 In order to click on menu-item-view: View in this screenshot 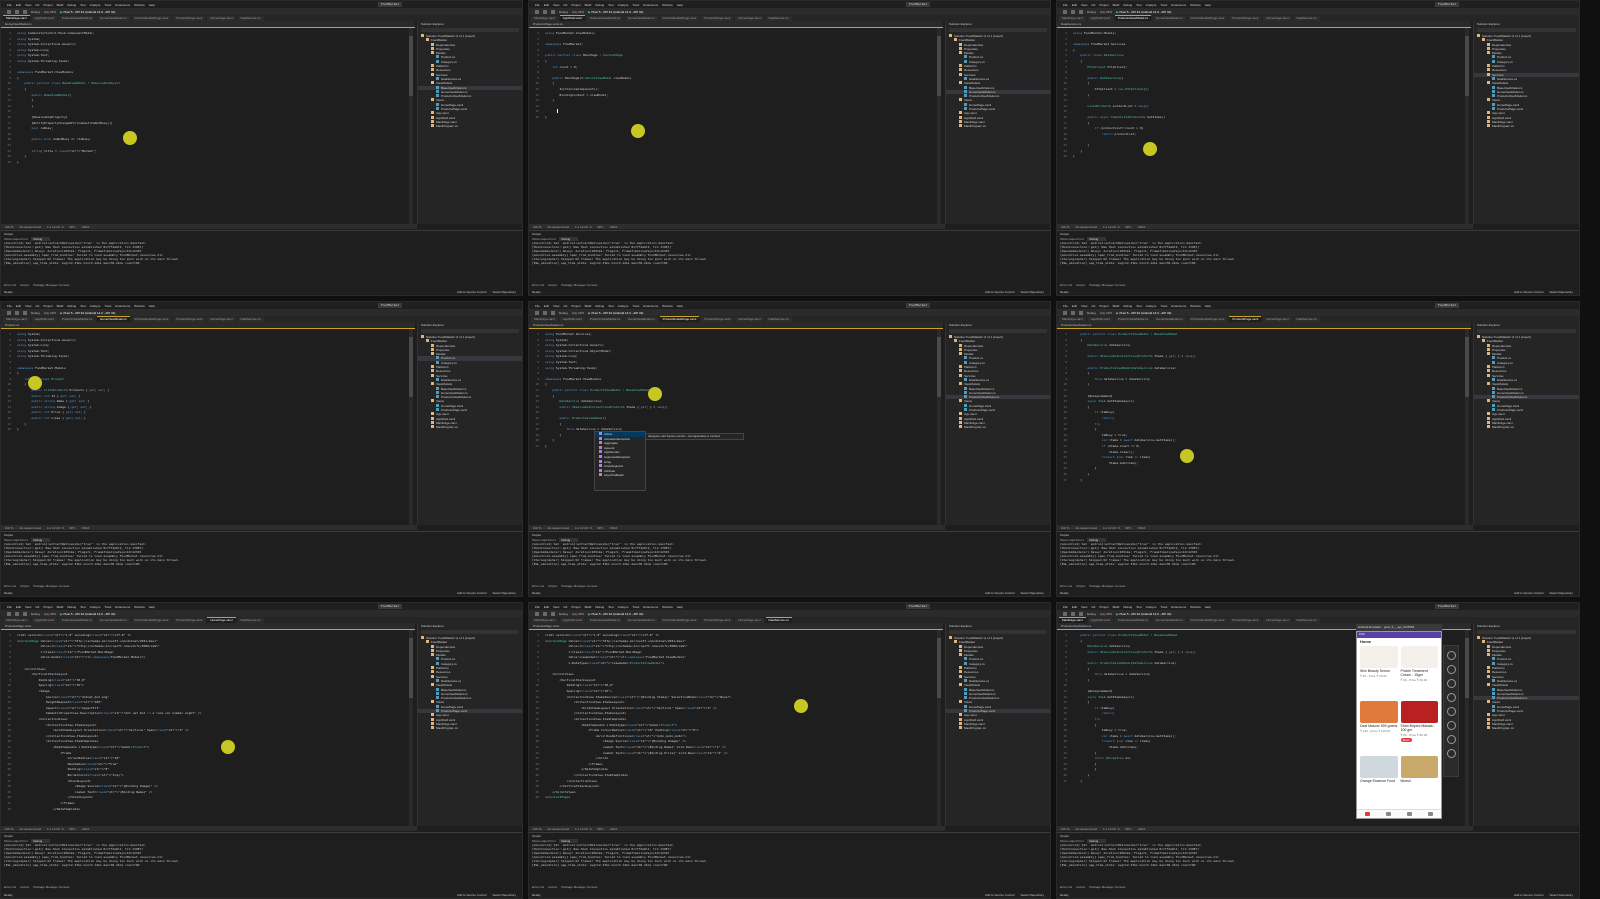, I will do `click(28, 607)`.